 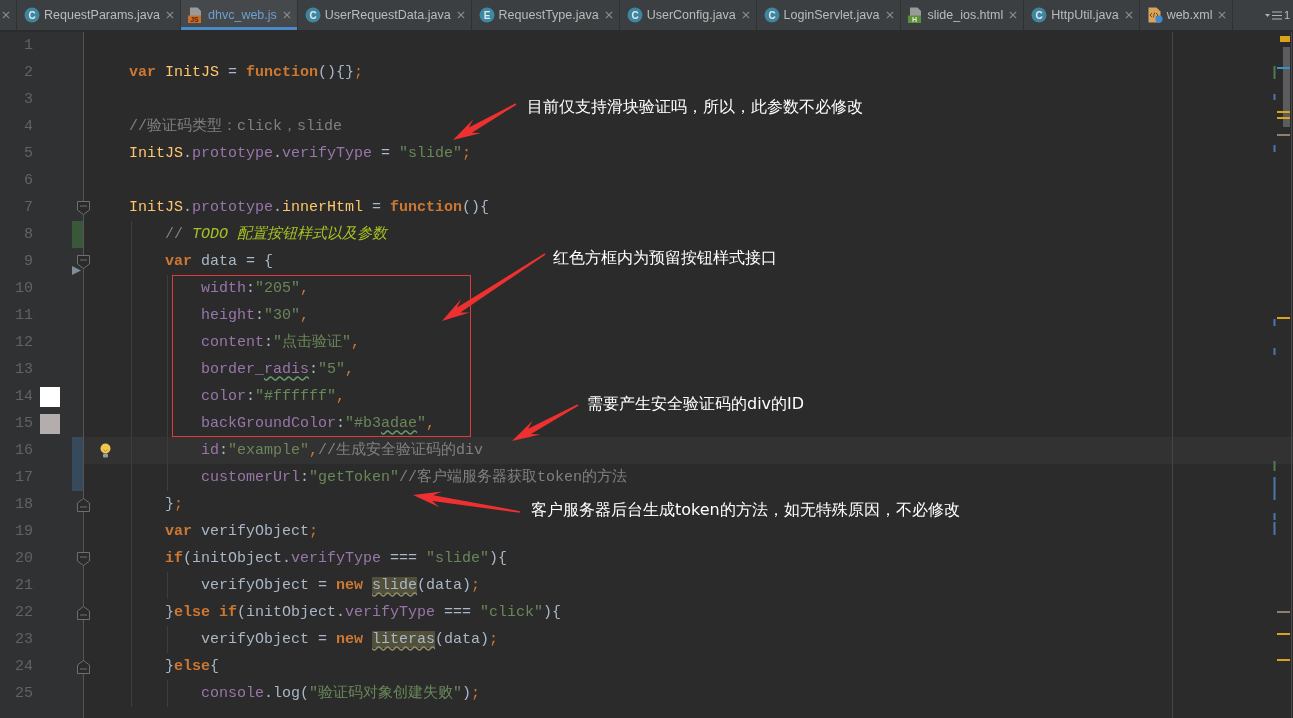 What do you see at coordinates (174, 504) in the screenshot?
I see `code-line: };` at bounding box center [174, 504].